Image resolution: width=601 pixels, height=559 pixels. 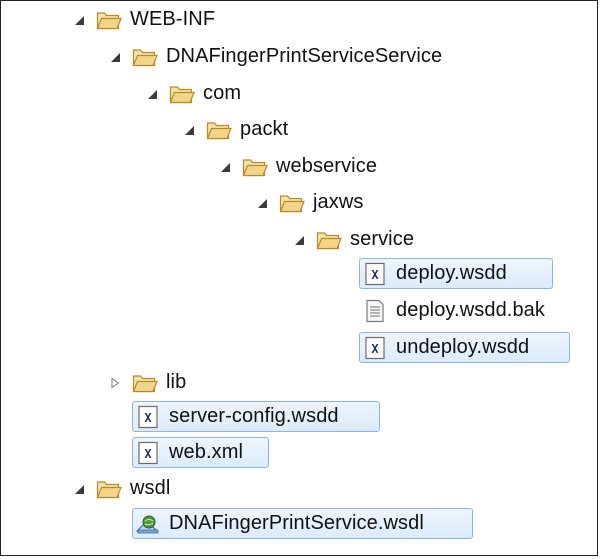 I want to click on tree-item-label: DNAFingerPrintService.wsdl, so click(x=296, y=523).